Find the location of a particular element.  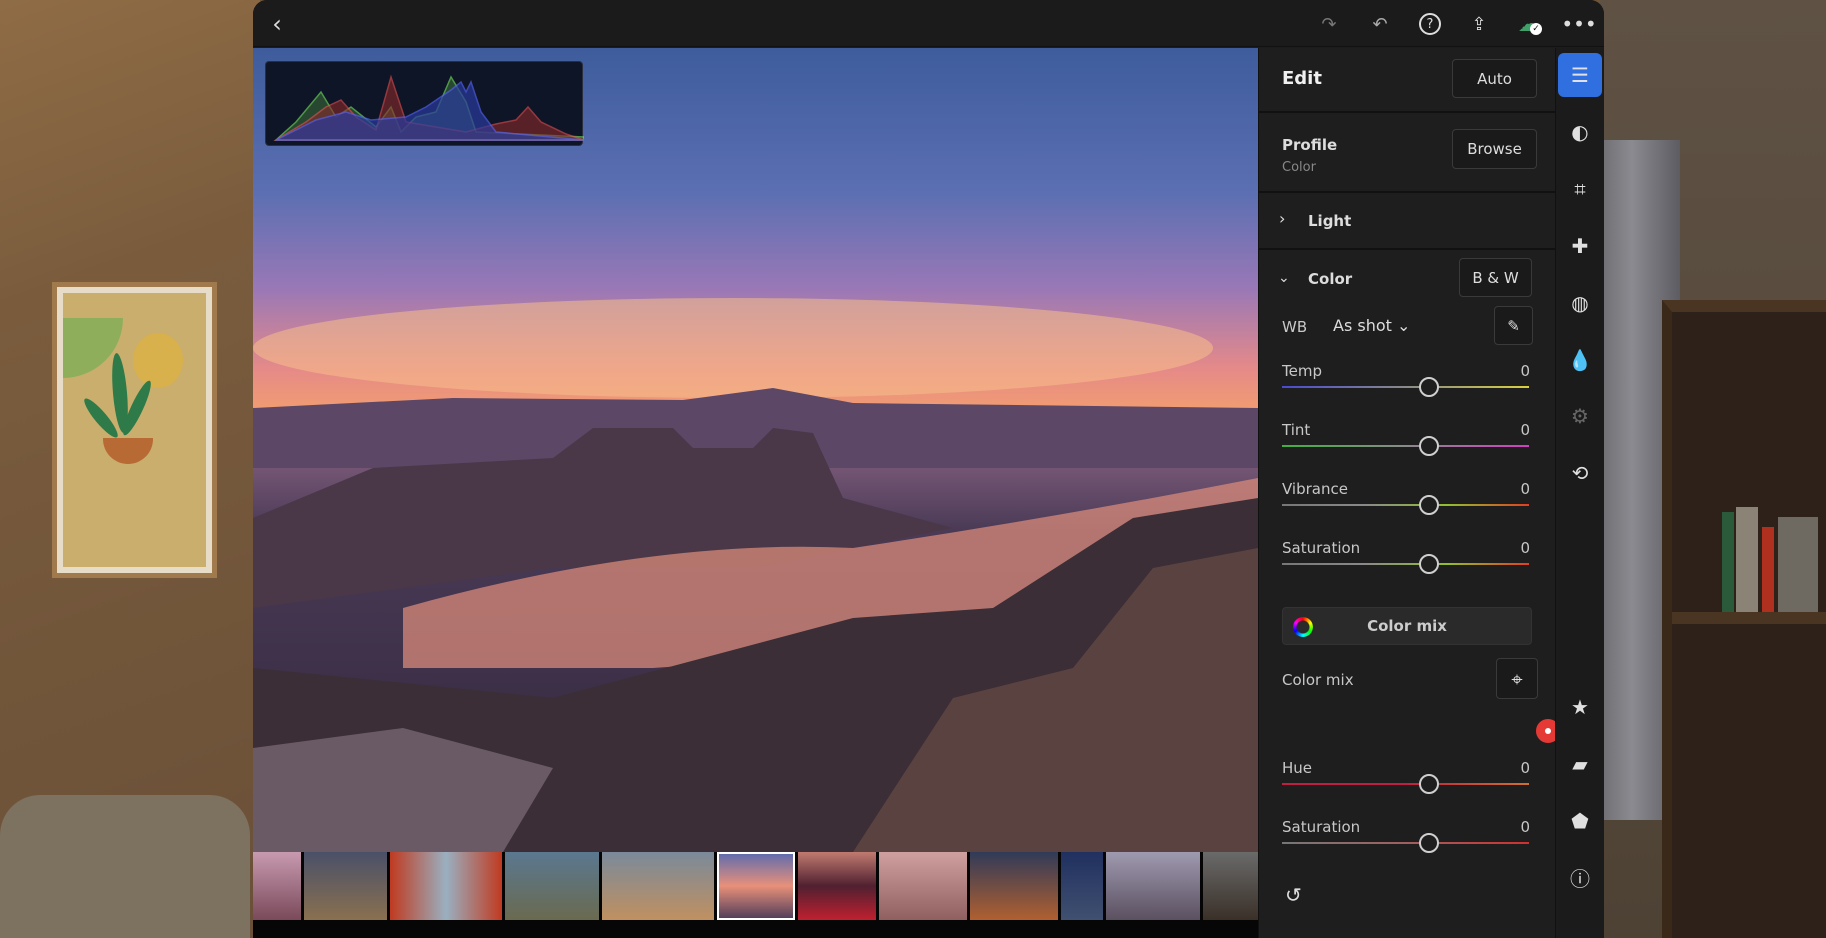

light-label: Light is located at coordinates (1330, 221).